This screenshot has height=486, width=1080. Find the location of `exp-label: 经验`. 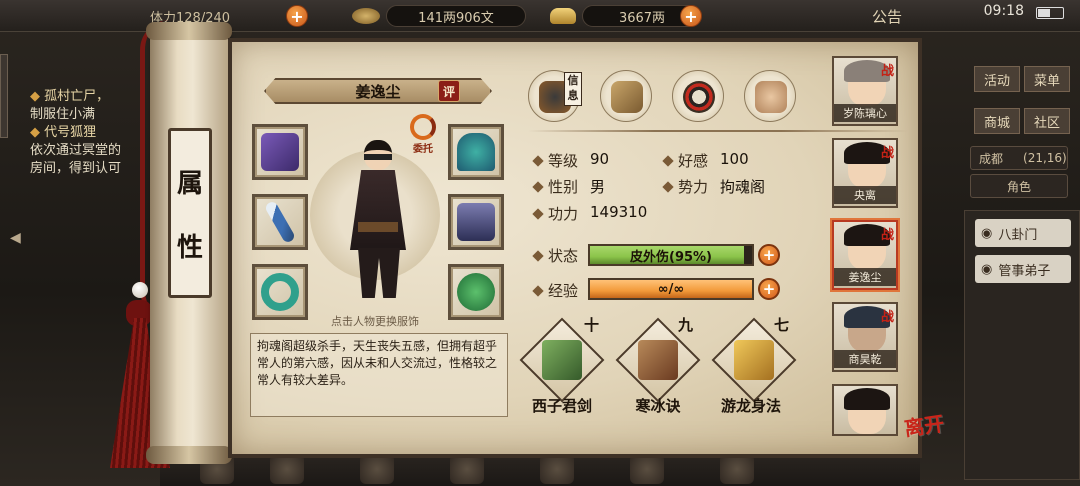

exp-label: 经验 is located at coordinates (555, 290).